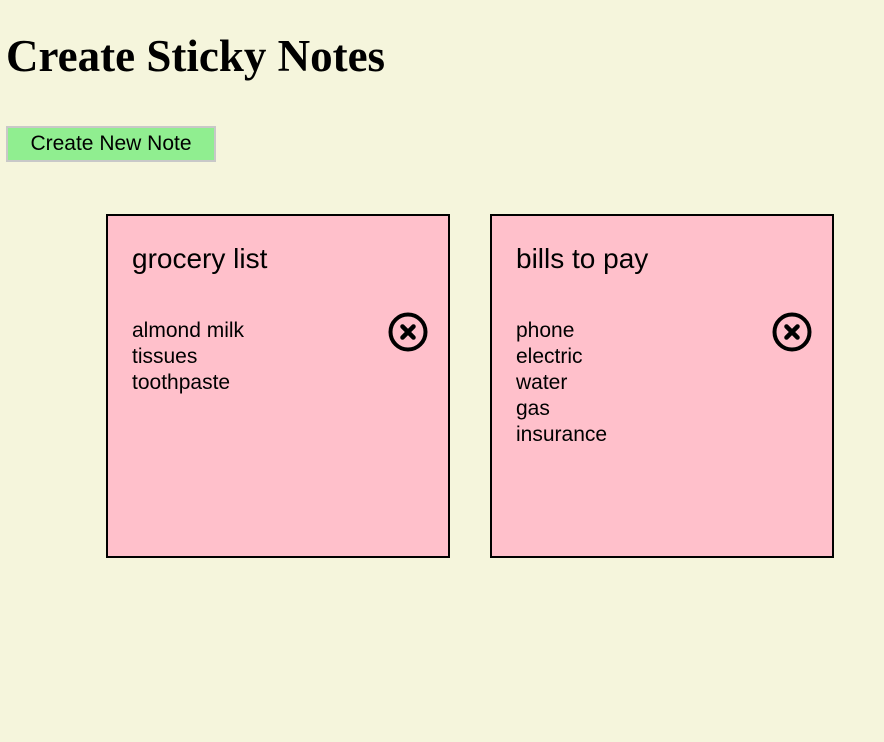 The height and width of the screenshot is (742, 884). Describe the element at coordinates (545, 330) in the screenshot. I see `note-item: phone` at that location.